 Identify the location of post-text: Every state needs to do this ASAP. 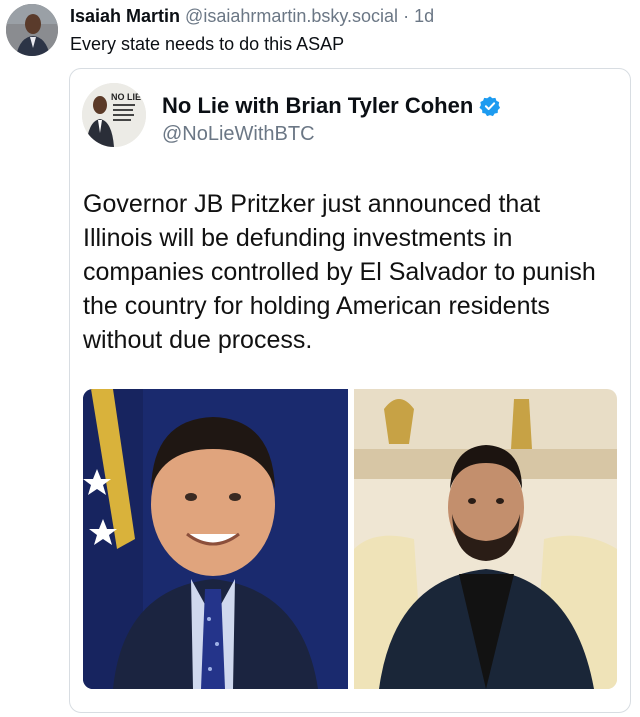
(207, 44).